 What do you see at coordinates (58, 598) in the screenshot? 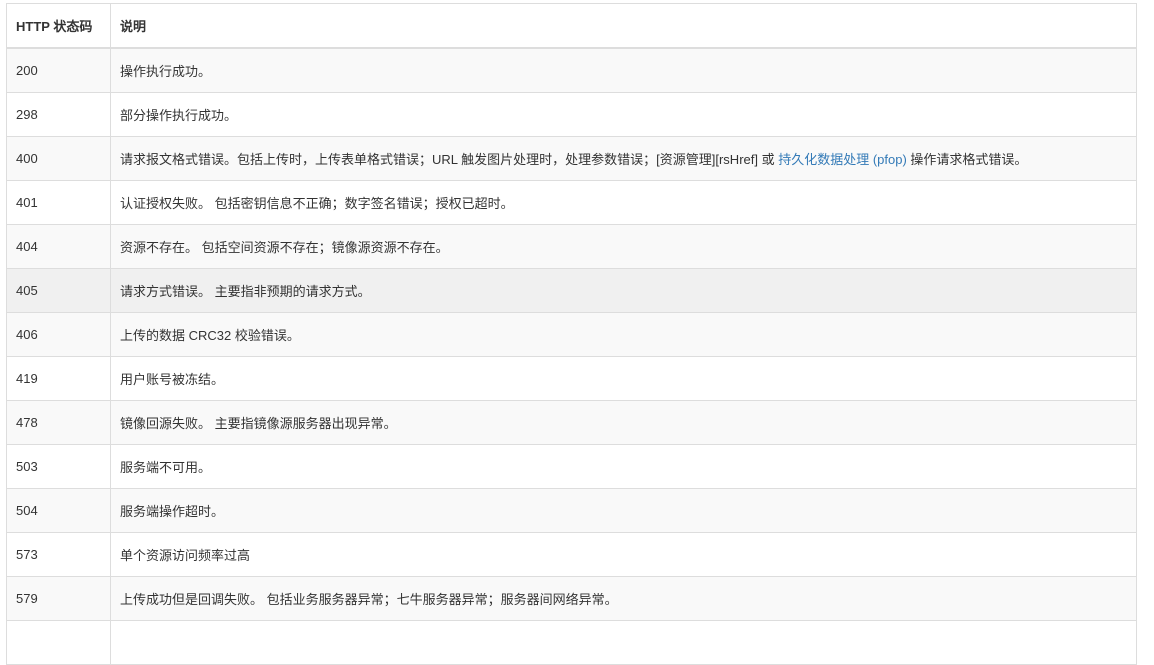
I see `status-code-cell: 579` at bounding box center [58, 598].